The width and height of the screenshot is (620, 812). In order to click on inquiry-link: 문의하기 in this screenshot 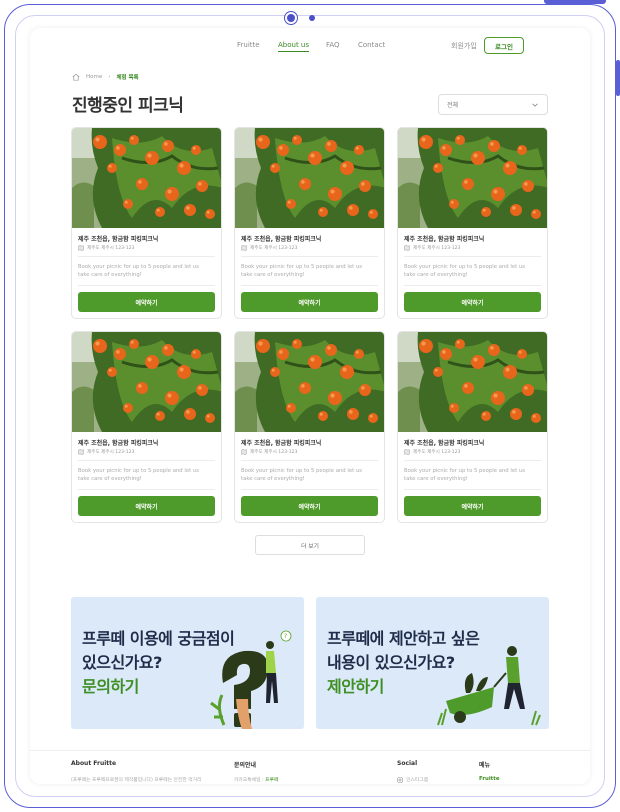, I will do `click(110, 685)`.